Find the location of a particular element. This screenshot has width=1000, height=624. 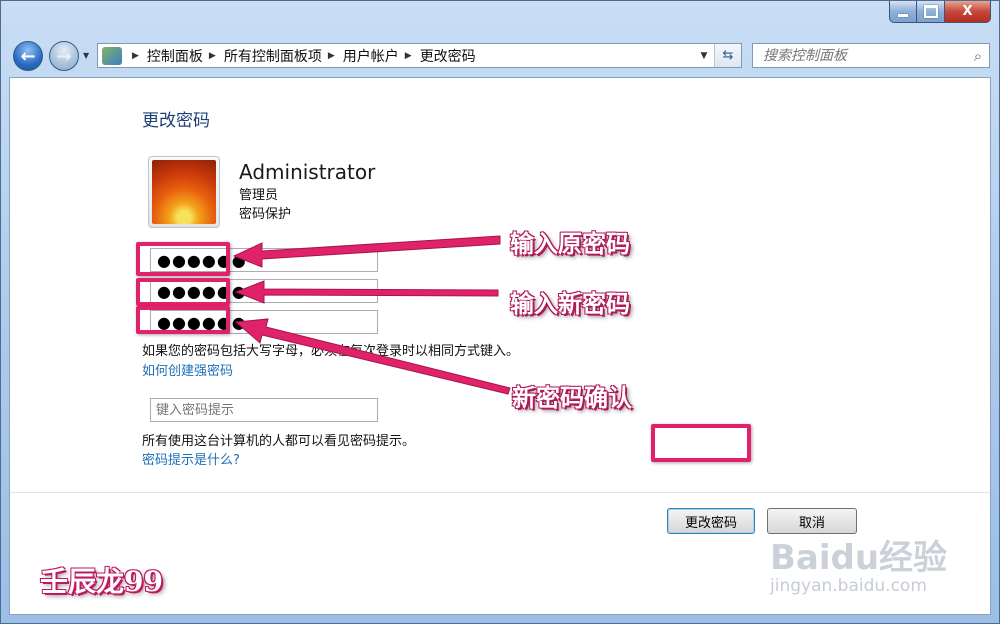

change-password-button: 更改密码 is located at coordinates (711, 521).